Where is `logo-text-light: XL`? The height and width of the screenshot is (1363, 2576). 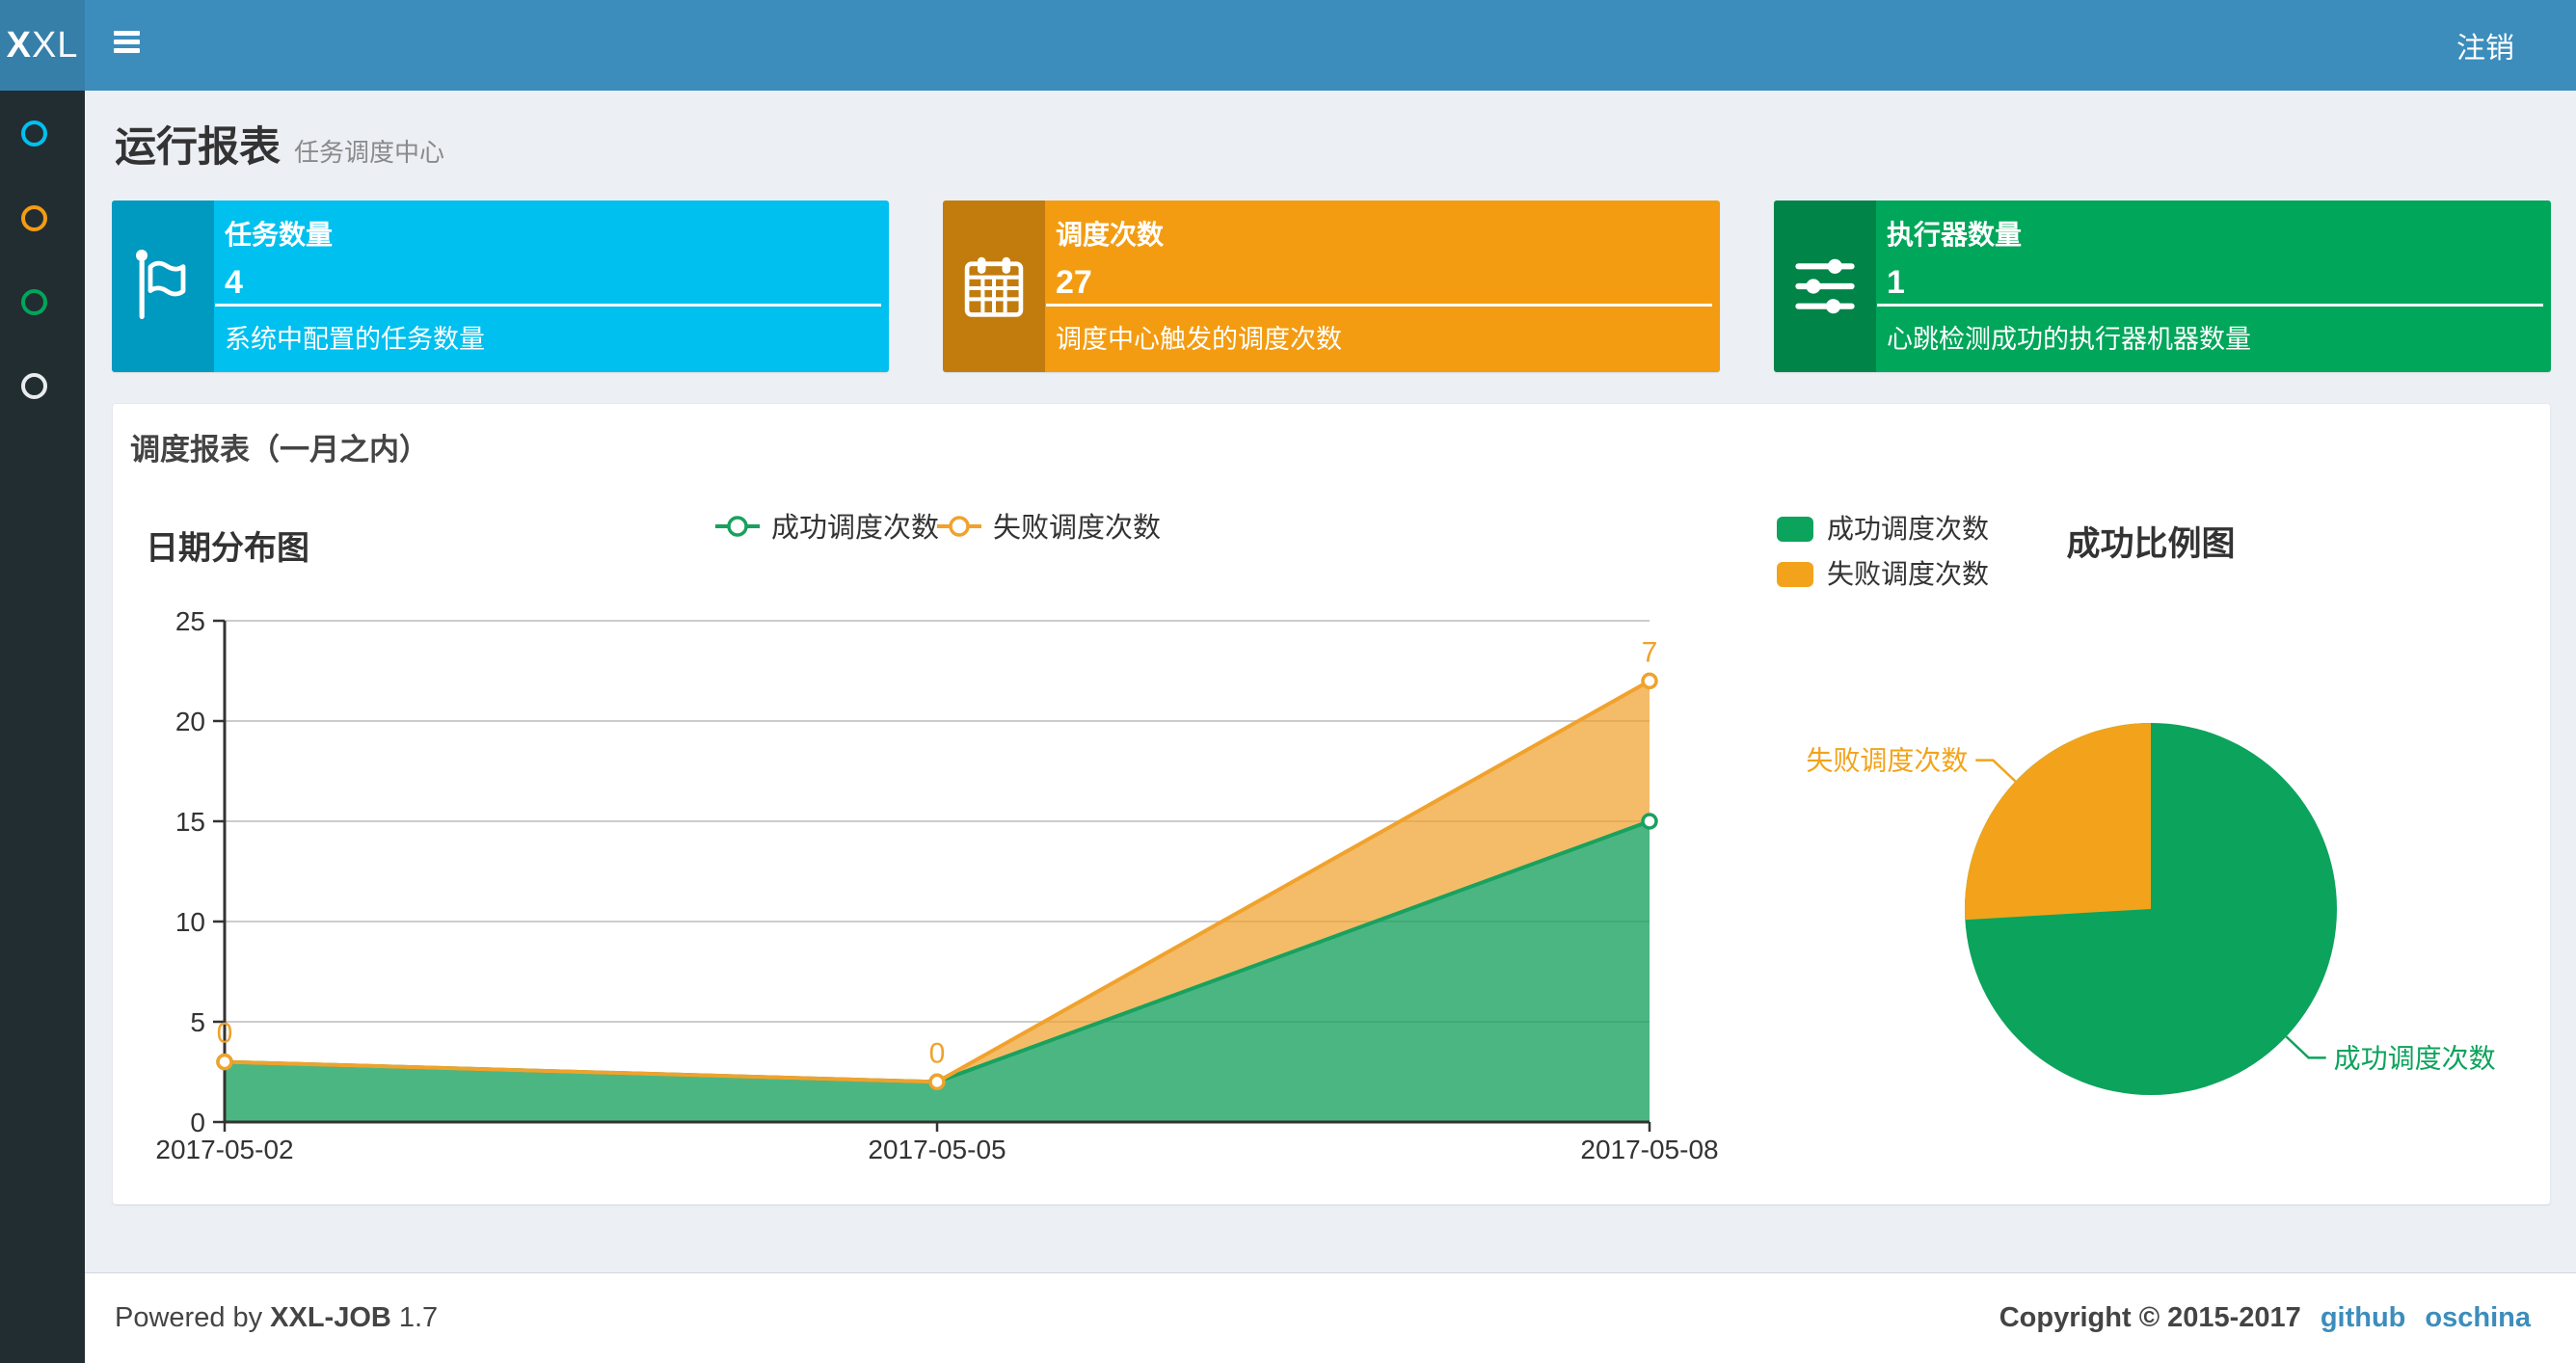 logo-text-light: XL is located at coordinates (55, 45).